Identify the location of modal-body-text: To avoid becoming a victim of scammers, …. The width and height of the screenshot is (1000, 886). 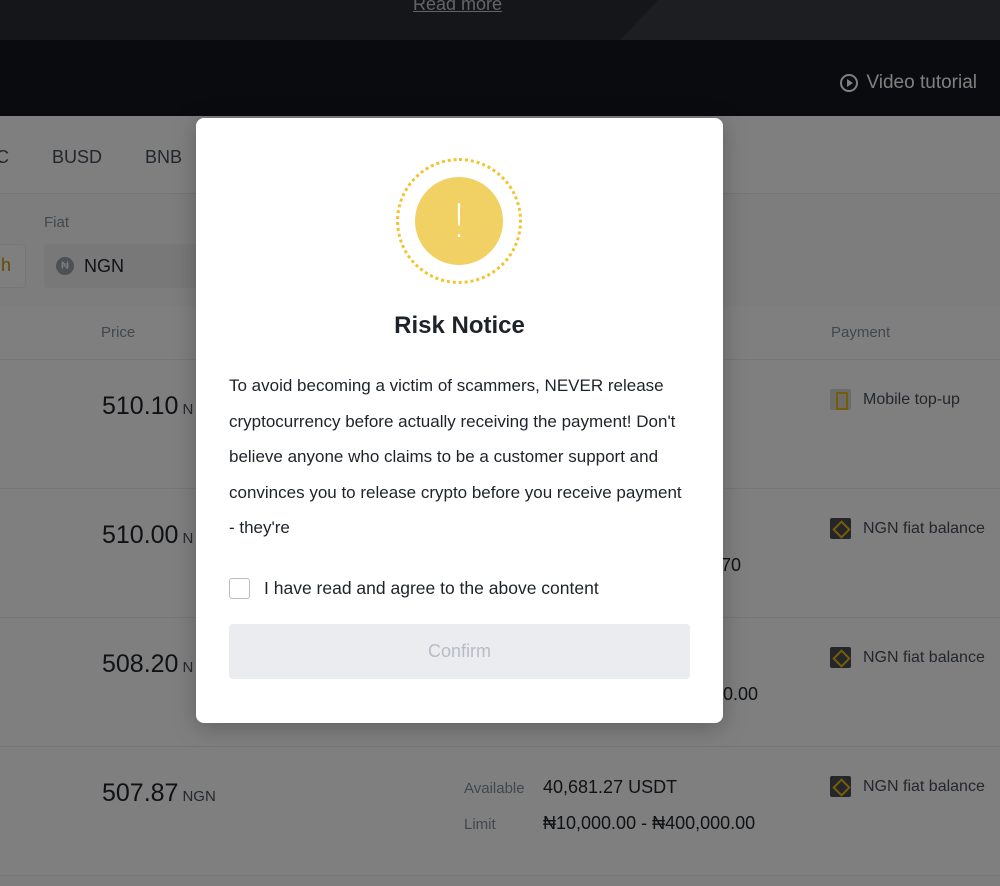
(455, 457).